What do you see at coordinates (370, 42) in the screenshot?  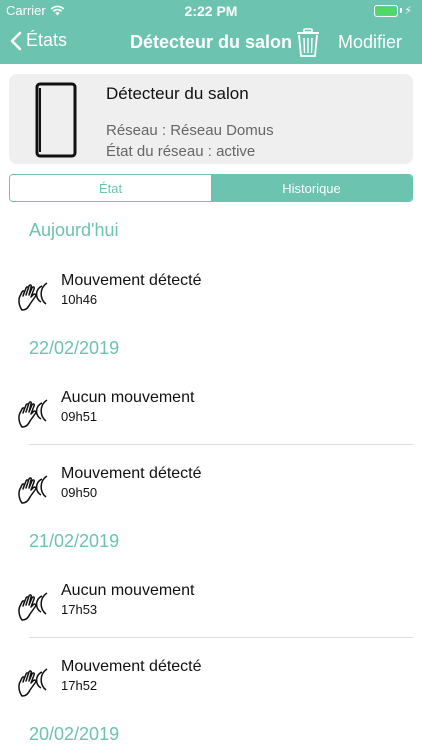 I see `edit-button: Modifier` at bounding box center [370, 42].